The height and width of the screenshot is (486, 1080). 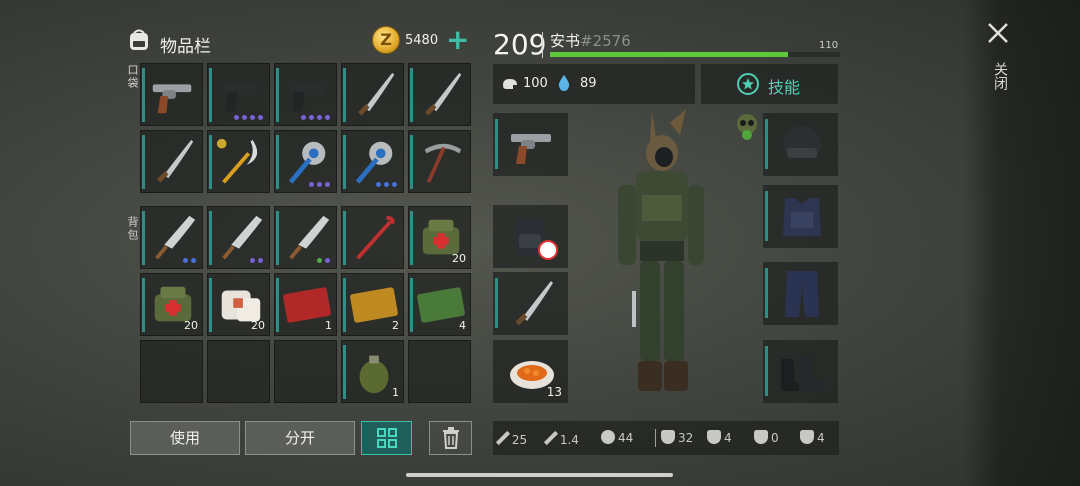 What do you see at coordinates (386, 438) in the screenshot?
I see `grid-view-button` at bounding box center [386, 438].